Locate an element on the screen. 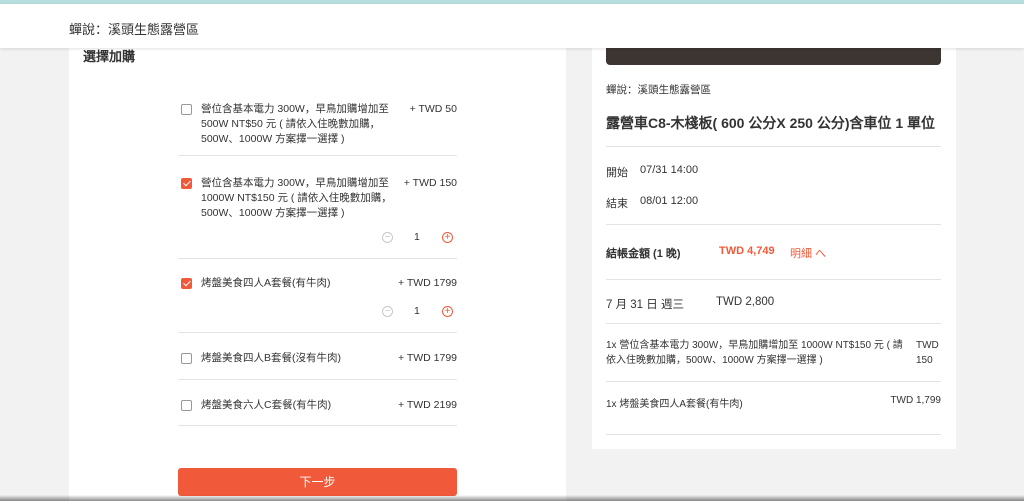  total-label: 結帳金額 (1 晚) is located at coordinates (643, 254).